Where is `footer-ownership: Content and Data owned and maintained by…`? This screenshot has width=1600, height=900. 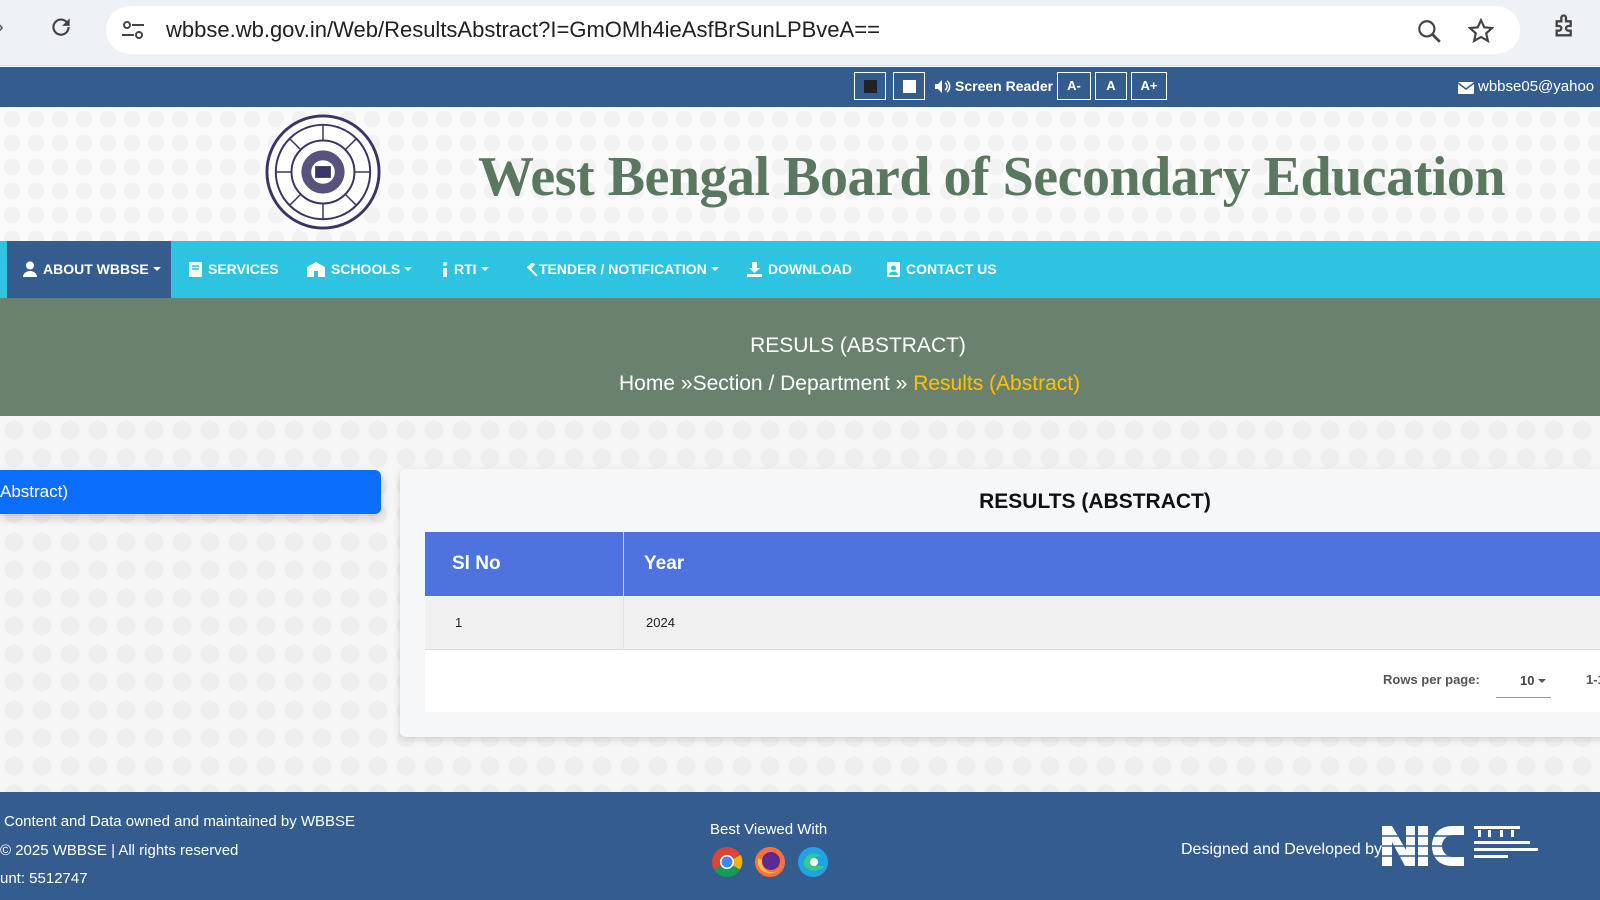
footer-ownership: Content and Data owned and maintained by… is located at coordinates (180, 821).